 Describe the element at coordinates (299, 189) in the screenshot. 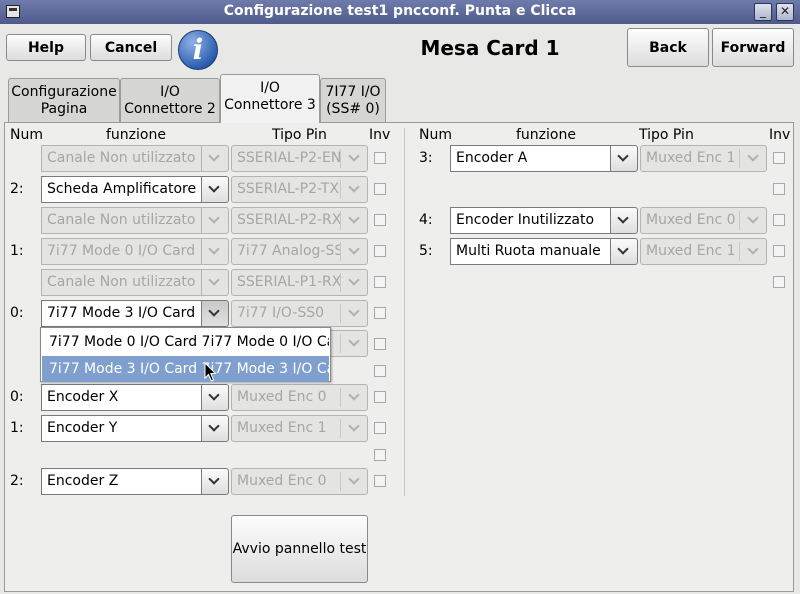

I see `pin-type-select: SSERIAL-P2-TX` at that location.